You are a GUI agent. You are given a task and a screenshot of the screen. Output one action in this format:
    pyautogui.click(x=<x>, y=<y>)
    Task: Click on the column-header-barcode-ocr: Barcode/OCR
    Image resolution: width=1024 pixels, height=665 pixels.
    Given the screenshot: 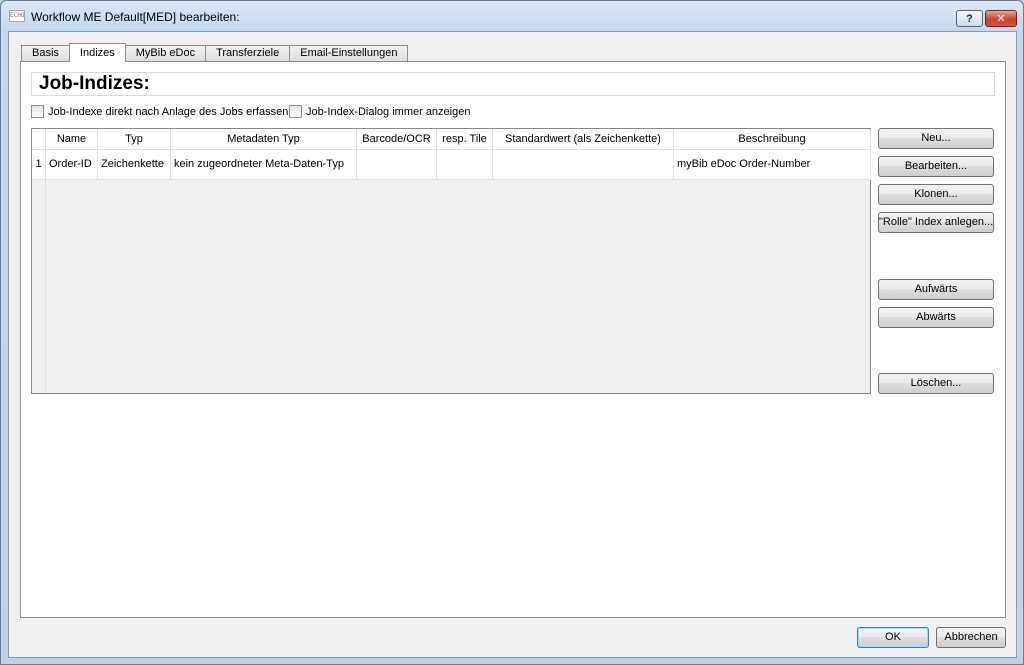 What is the action you would take?
    pyautogui.click(x=397, y=139)
    